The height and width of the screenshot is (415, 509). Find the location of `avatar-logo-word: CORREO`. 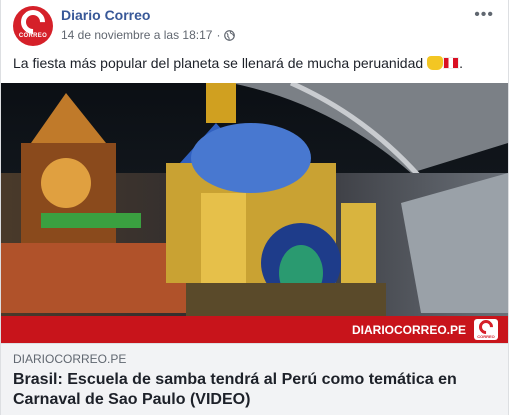

avatar-logo-word: CORREO is located at coordinates (33, 36).